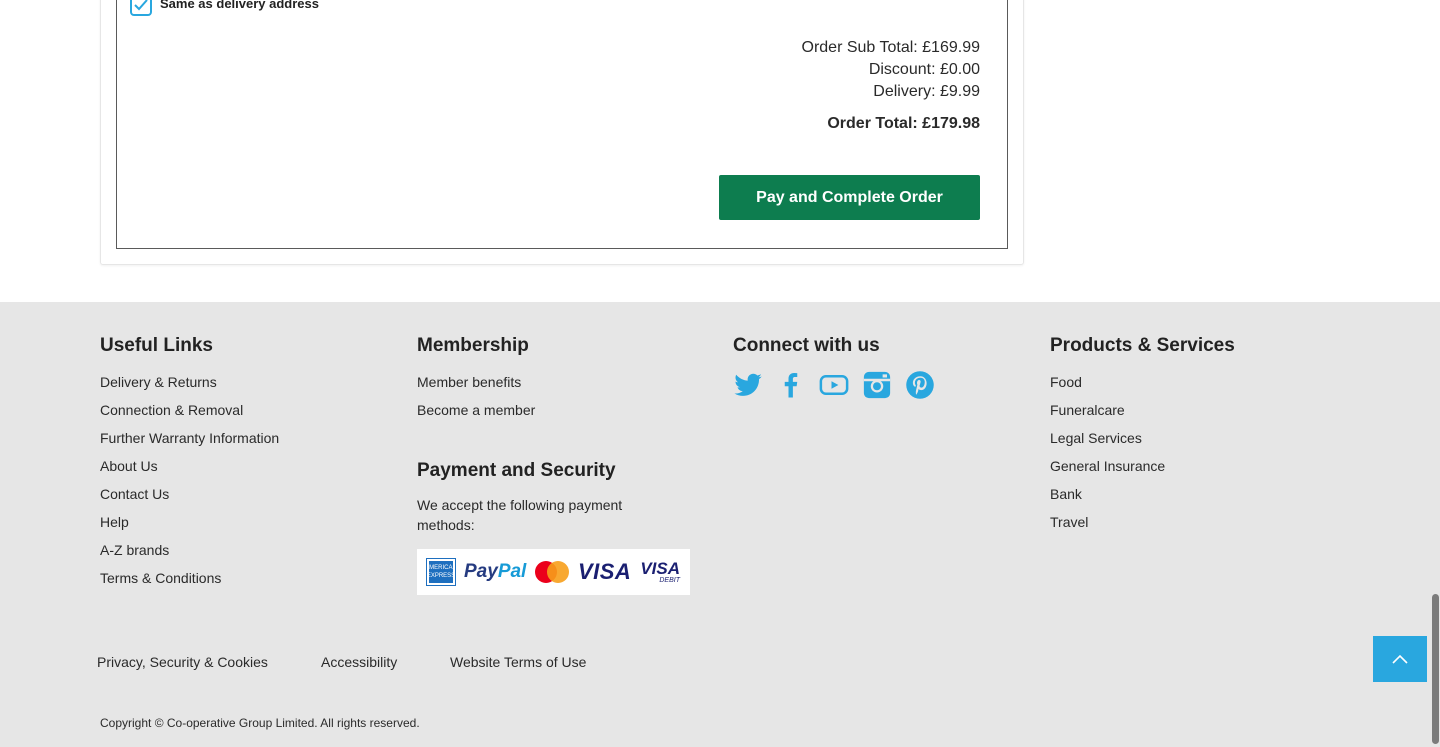  I want to click on connect-heading: Connect with us, so click(806, 345).